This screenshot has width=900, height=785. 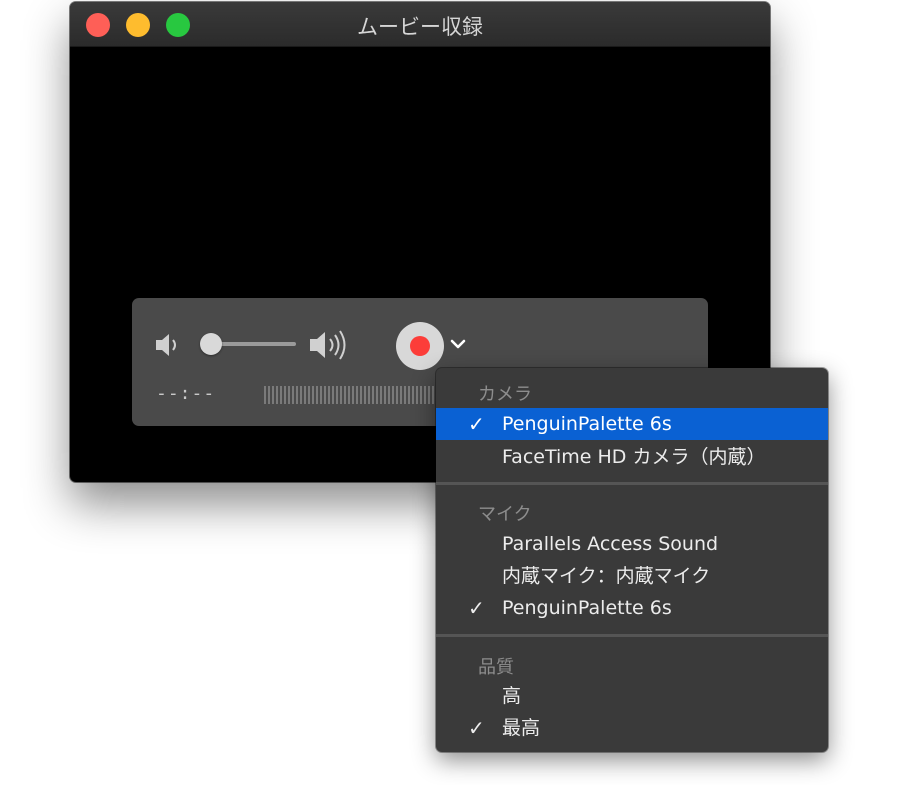 I want to click on menu-item-camera-facetime: FaceTime HD カメラ（内蔵）, so click(x=632, y=457).